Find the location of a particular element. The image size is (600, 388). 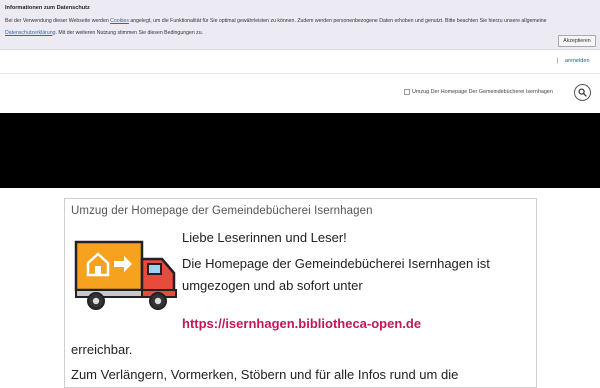

accept-cookies-button: Akzeptieren is located at coordinates (577, 41).